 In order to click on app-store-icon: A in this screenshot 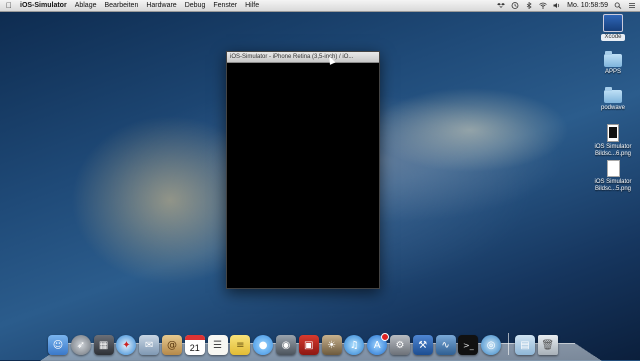, I will do `click(378, 344)`.